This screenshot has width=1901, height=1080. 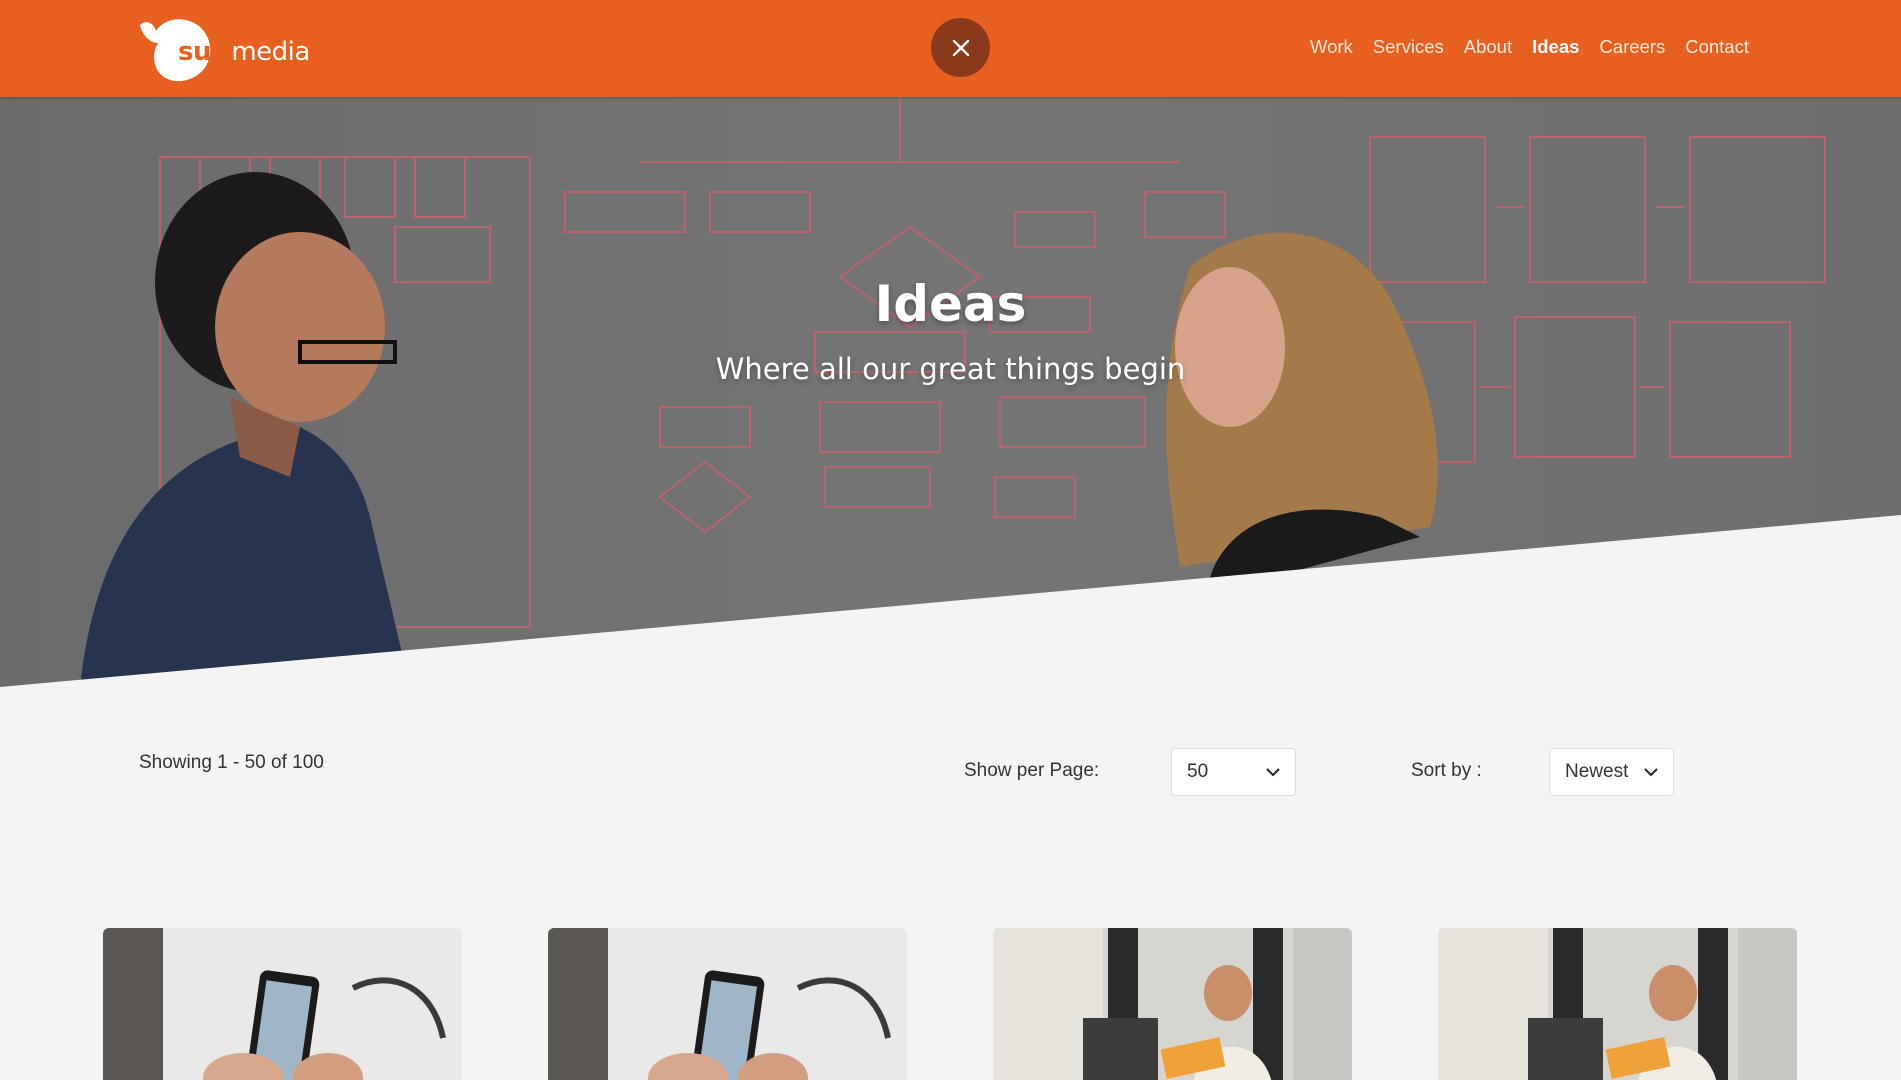 I want to click on sort-select: Newest, so click(x=1611, y=772).